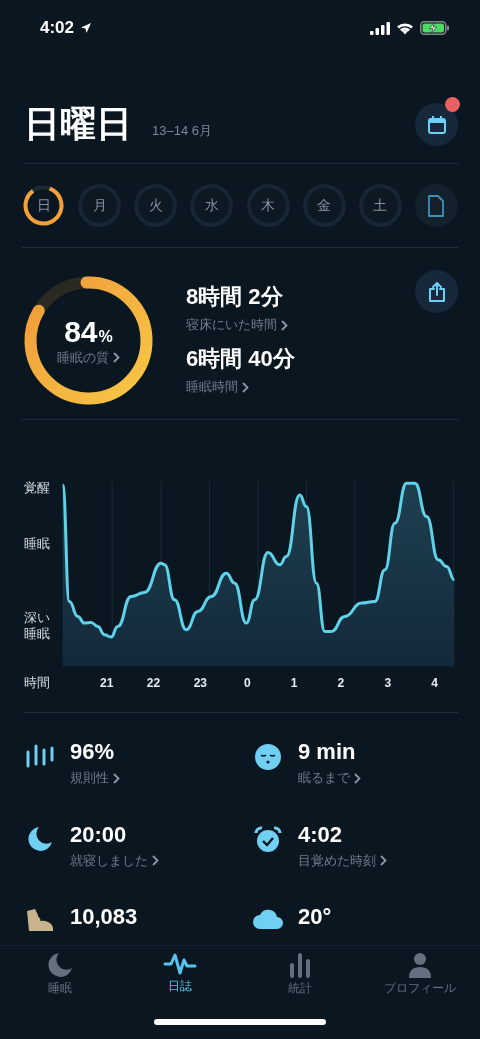  What do you see at coordinates (337, 860) in the screenshot?
I see `stat-label: 目覚めた時刻` at bounding box center [337, 860].